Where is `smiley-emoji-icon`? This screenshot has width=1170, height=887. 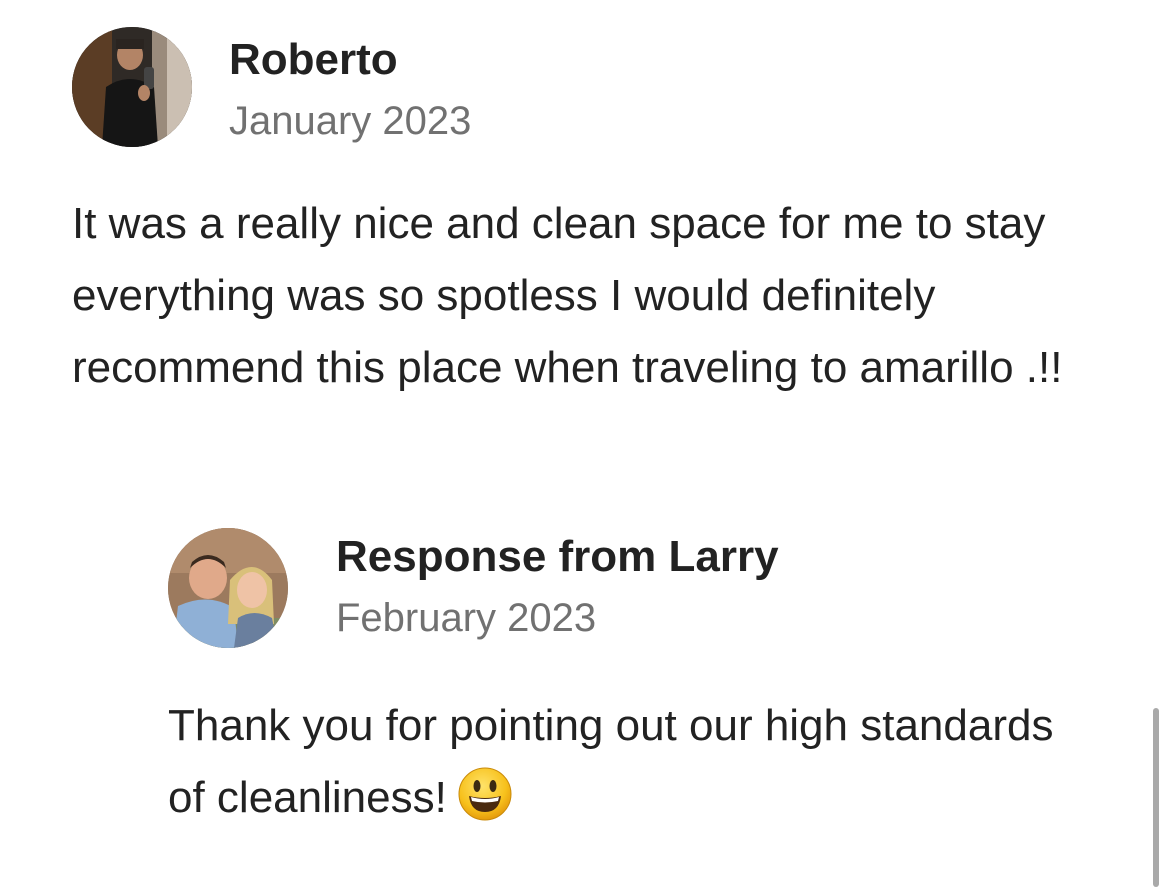 smiley-emoji-icon is located at coordinates (485, 794).